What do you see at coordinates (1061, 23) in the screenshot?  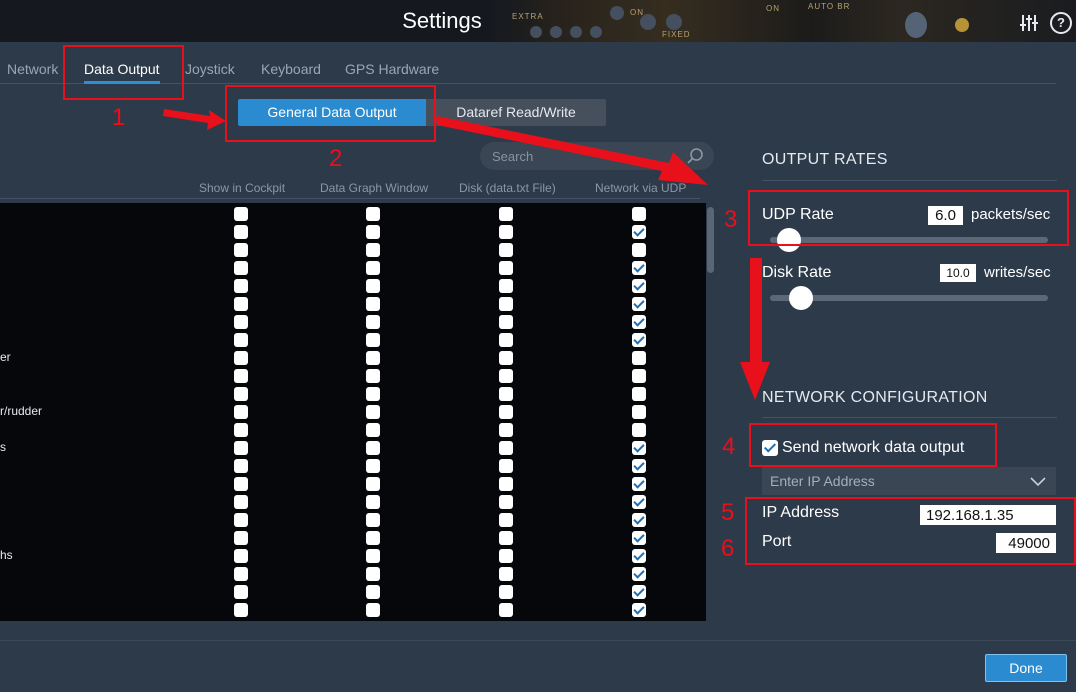 I see `help-icon: ?` at bounding box center [1061, 23].